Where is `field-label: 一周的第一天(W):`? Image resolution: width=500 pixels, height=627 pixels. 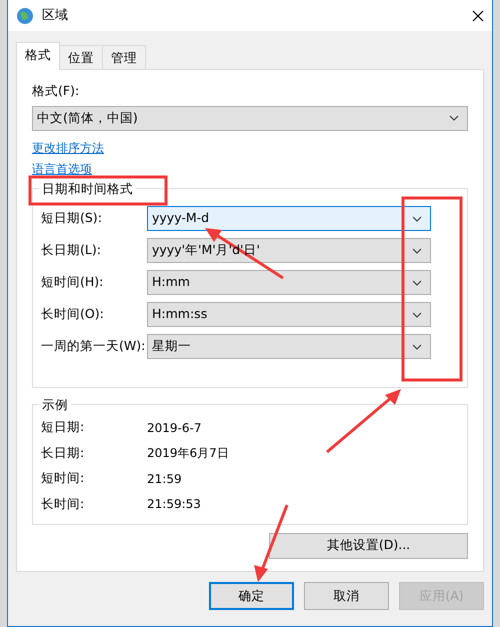
field-label: 一周的第一天(W): is located at coordinates (93, 346).